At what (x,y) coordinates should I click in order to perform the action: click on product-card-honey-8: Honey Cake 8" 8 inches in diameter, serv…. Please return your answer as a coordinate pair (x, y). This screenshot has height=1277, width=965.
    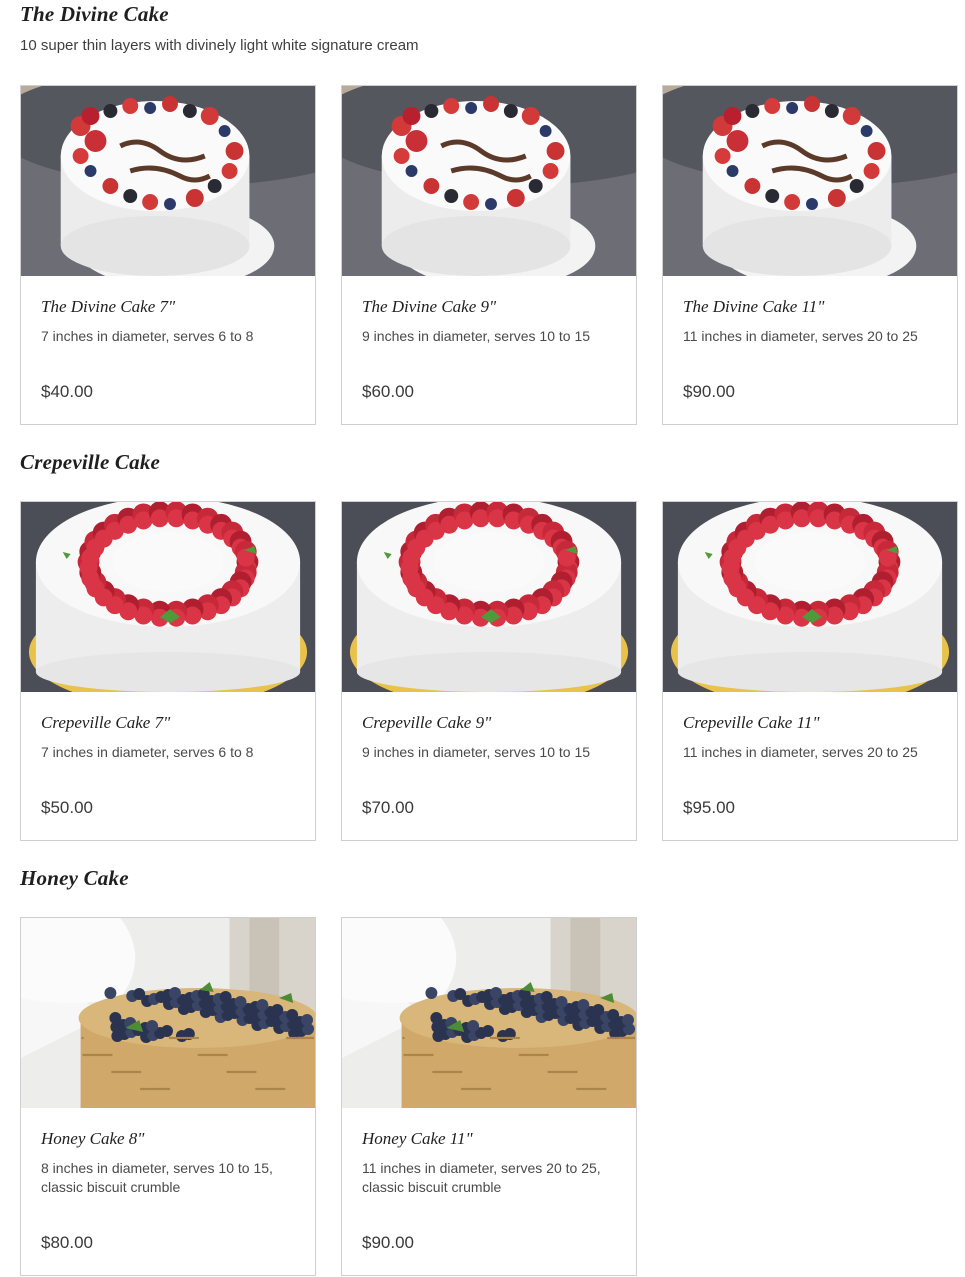
    Looking at the image, I should click on (168, 1096).